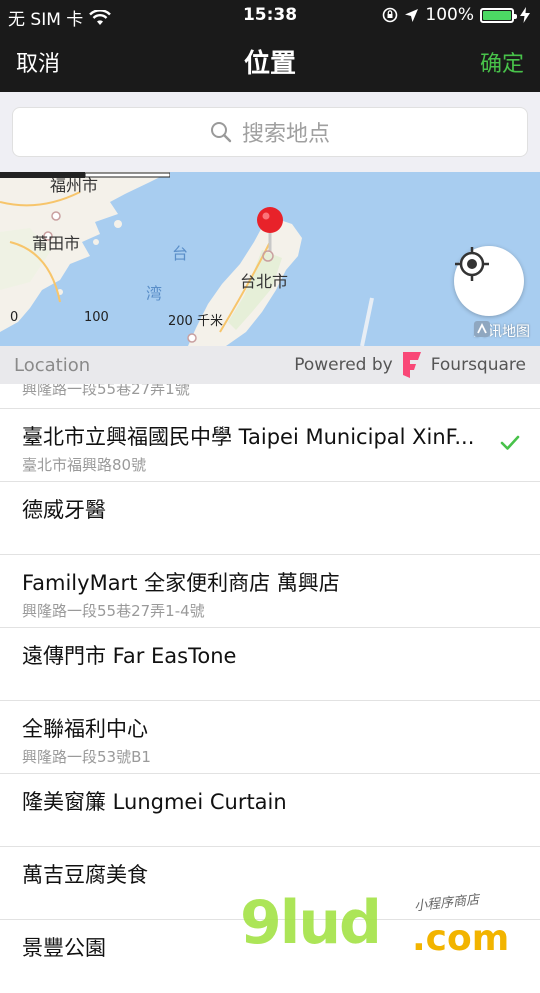 This screenshot has width=540, height=993. What do you see at coordinates (106, 391) in the screenshot?
I see `list-item-subtitle: 興隆路一段55巷27弄1號` at bounding box center [106, 391].